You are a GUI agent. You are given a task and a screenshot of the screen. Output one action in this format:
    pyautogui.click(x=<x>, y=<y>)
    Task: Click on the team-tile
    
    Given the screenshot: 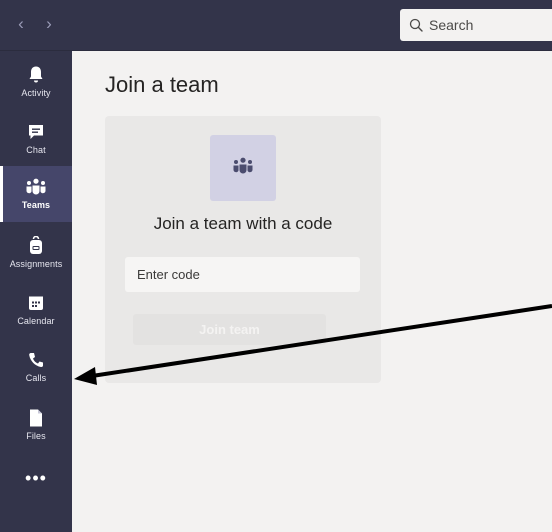 What is the action you would take?
    pyautogui.click(x=243, y=168)
    